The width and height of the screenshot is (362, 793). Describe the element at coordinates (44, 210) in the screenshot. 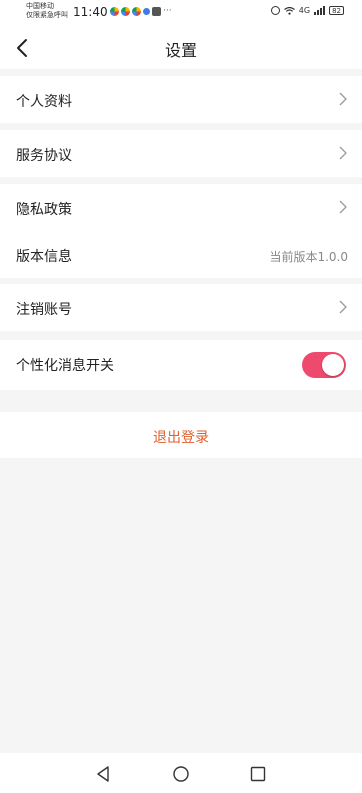

I see `settings-item-label: 隐私政策` at that location.